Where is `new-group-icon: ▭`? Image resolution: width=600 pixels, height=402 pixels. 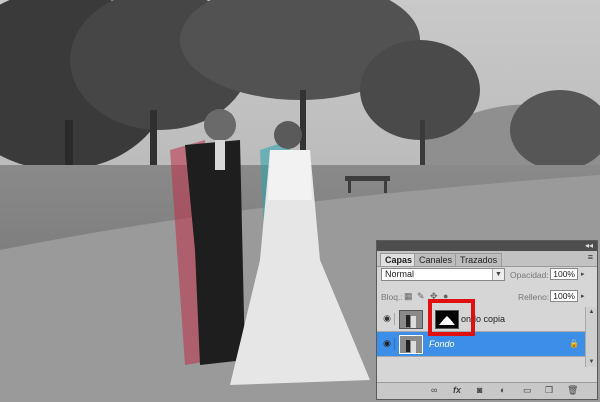
new-group-icon: ▭ is located at coordinates (527, 390).